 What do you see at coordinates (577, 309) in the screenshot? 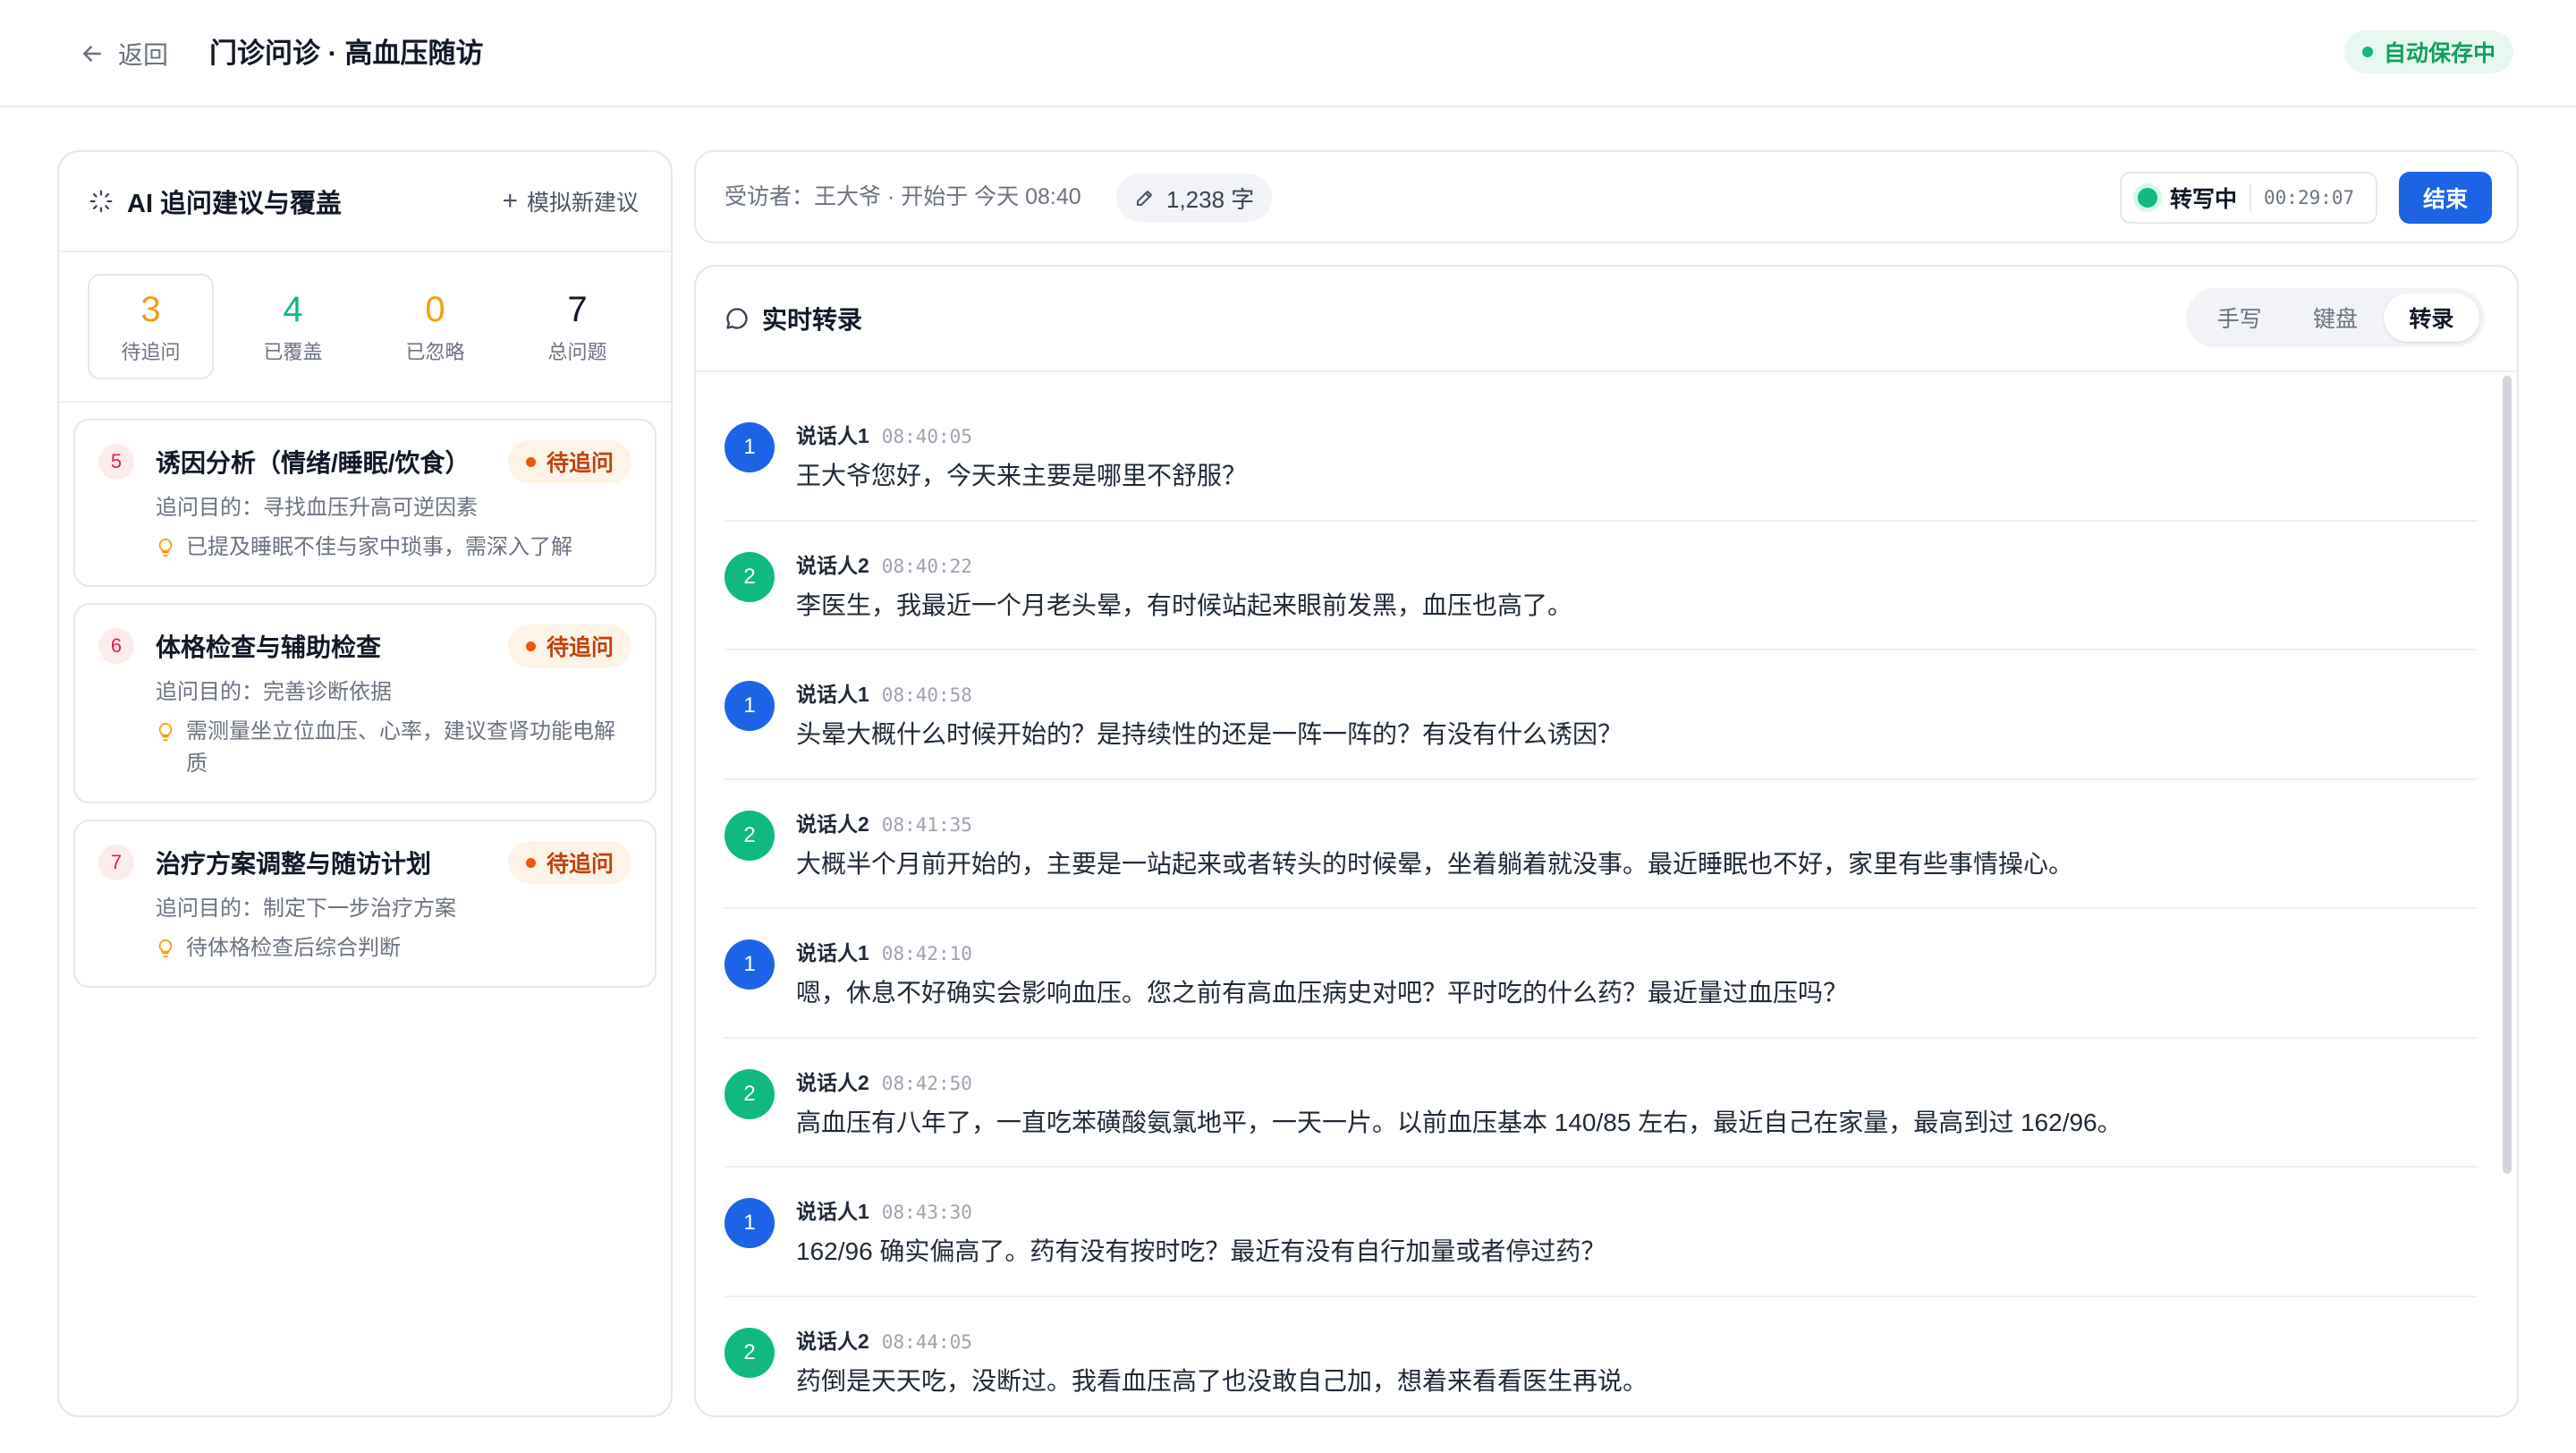
I see `stat-total-value: 7` at bounding box center [577, 309].